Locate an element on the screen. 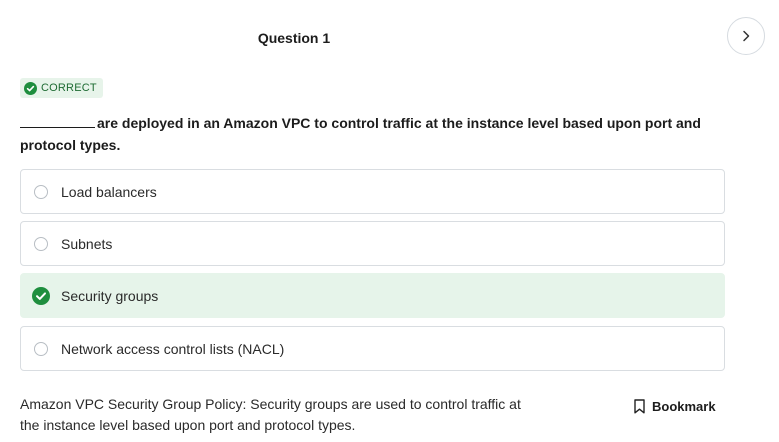  question-title: Question 1 is located at coordinates (294, 38).